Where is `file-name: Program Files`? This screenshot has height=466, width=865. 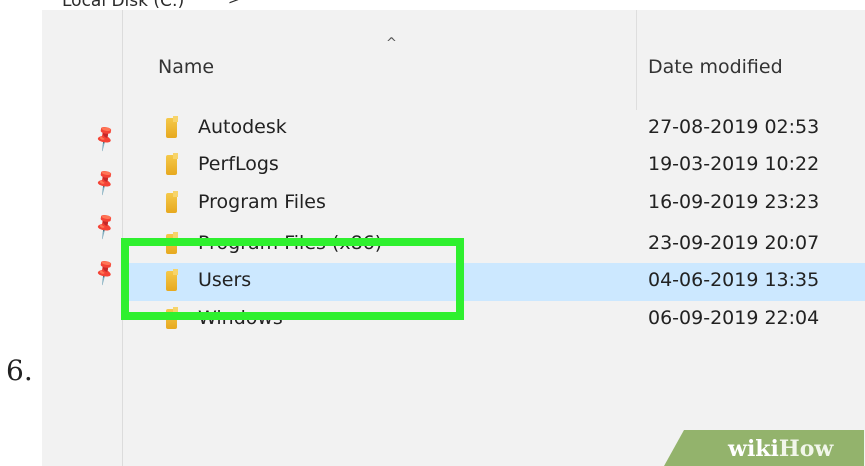 file-name: Program Files is located at coordinates (262, 202).